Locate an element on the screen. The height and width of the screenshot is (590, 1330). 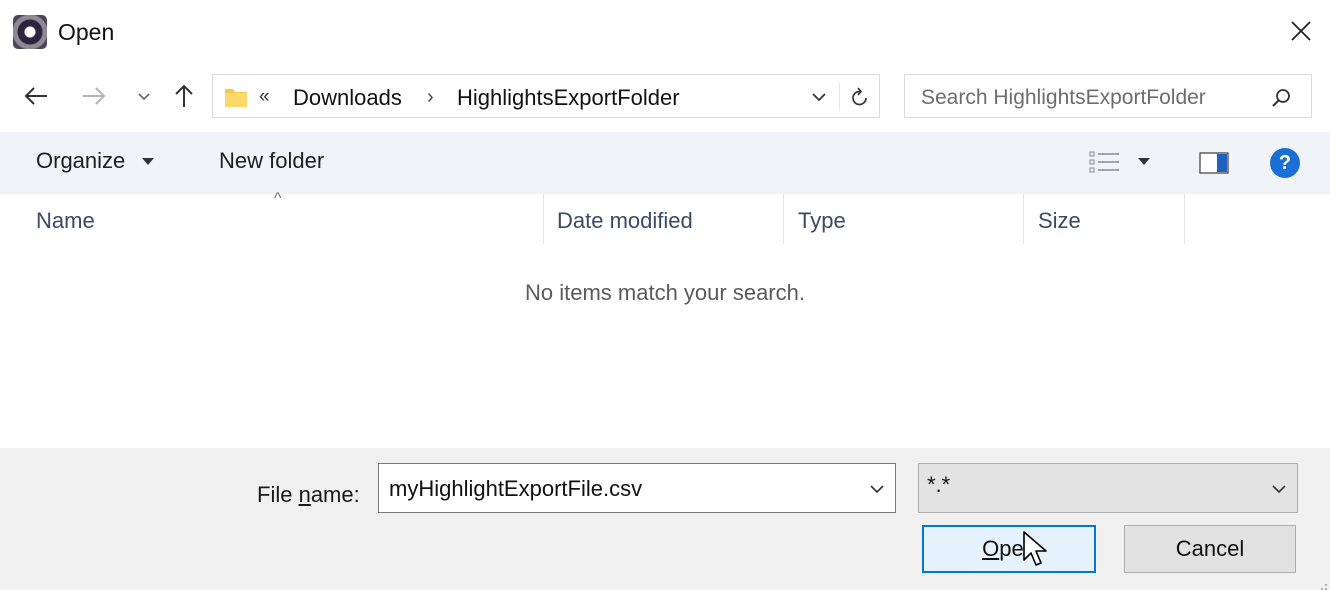
divider is located at coordinates (839, 97).